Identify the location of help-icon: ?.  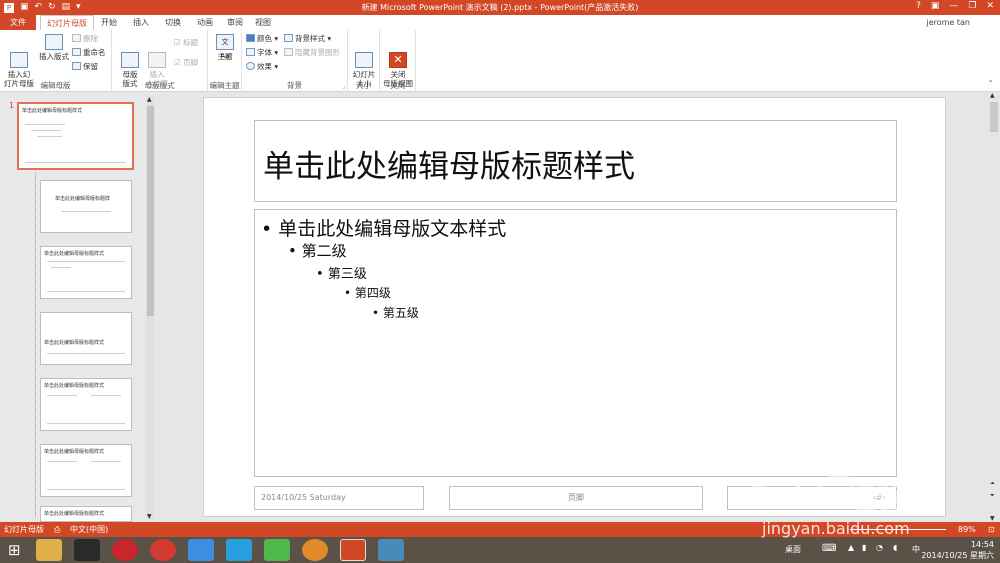
(918, 6).